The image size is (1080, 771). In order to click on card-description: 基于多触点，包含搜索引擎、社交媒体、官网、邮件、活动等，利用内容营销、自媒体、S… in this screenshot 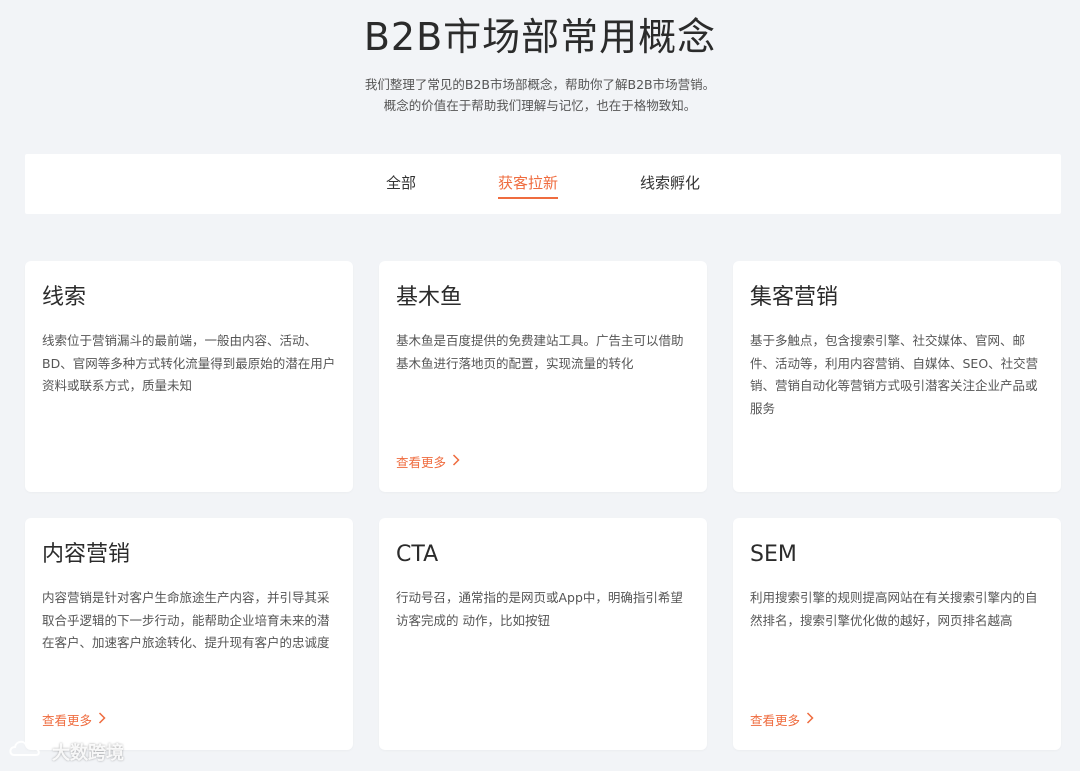, I will do `click(894, 374)`.